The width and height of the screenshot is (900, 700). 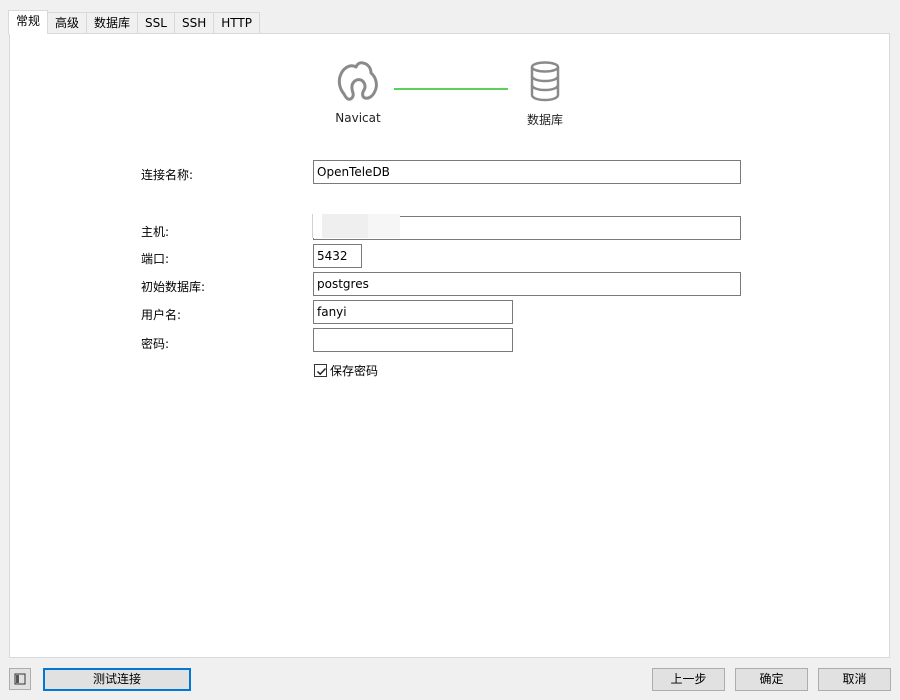 I want to click on save-password-row: 保存密码, so click(x=346, y=370).